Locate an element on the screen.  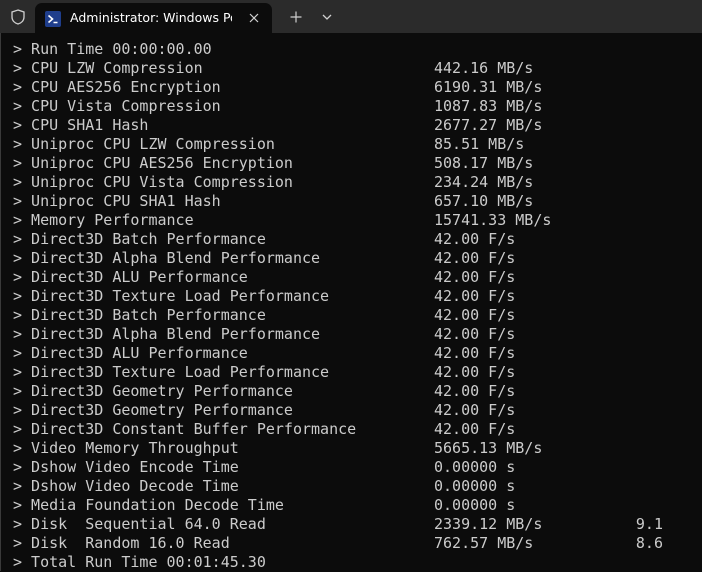
output-line: > Run Time 00:00:00.00 is located at coordinates (353, 49).